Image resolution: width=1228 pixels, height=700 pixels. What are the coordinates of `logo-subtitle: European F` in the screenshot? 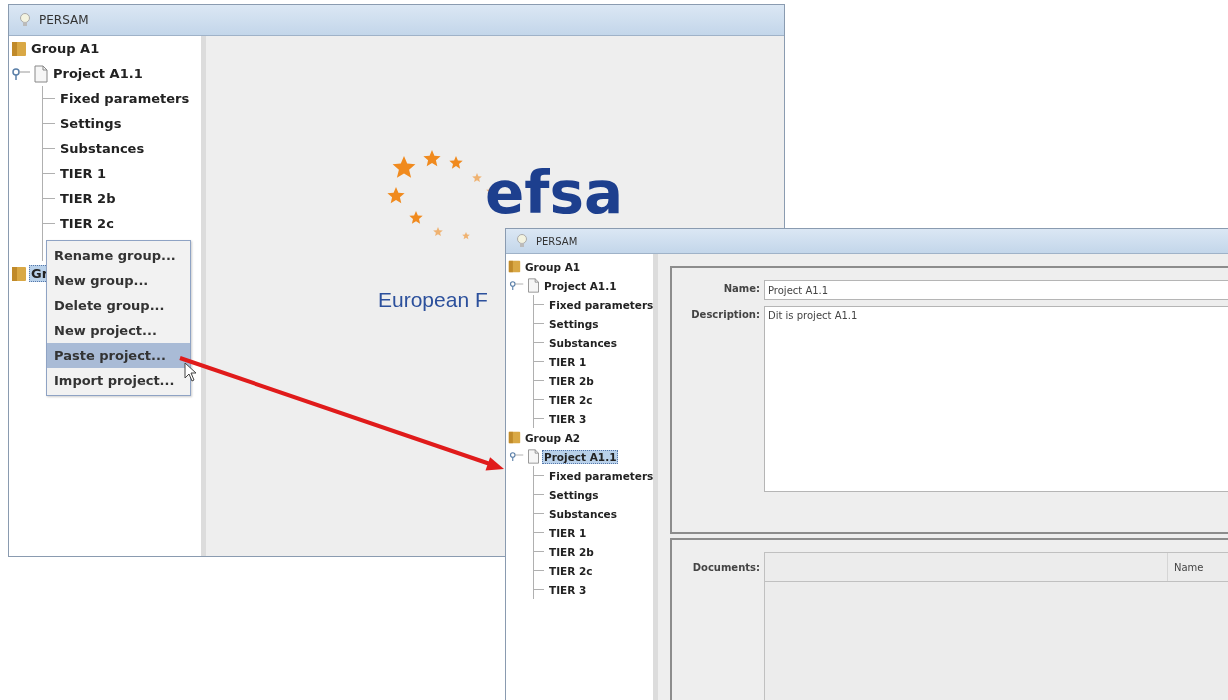 It's located at (433, 300).